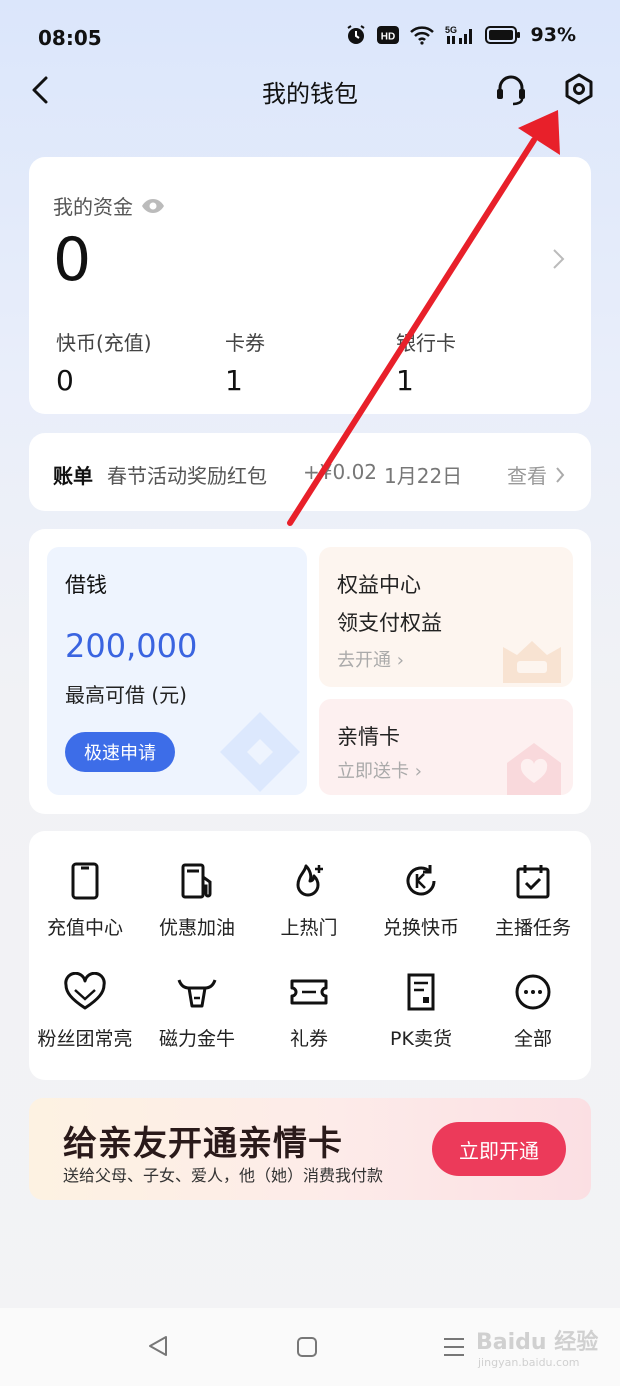  Describe the element at coordinates (309, 928) in the screenshot. I see `grid-label: 上热门` at that location.